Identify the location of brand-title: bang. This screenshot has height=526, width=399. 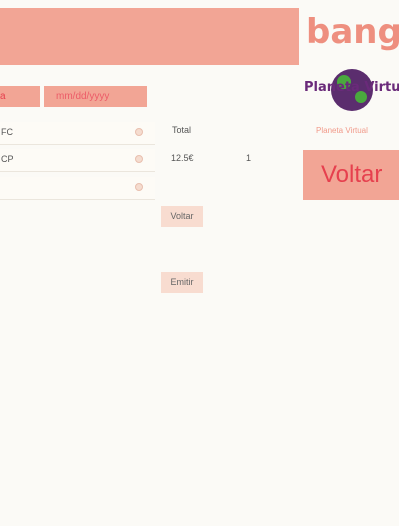
(352, 32).